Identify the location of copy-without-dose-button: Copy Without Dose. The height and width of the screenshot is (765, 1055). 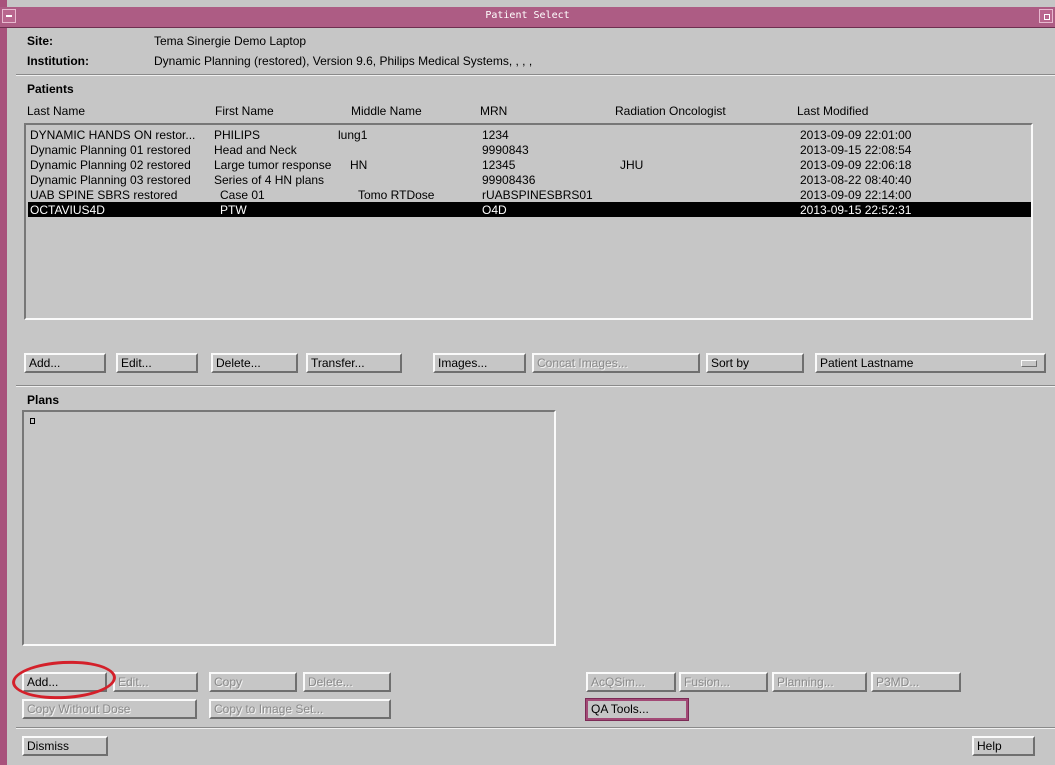
(109, 709).